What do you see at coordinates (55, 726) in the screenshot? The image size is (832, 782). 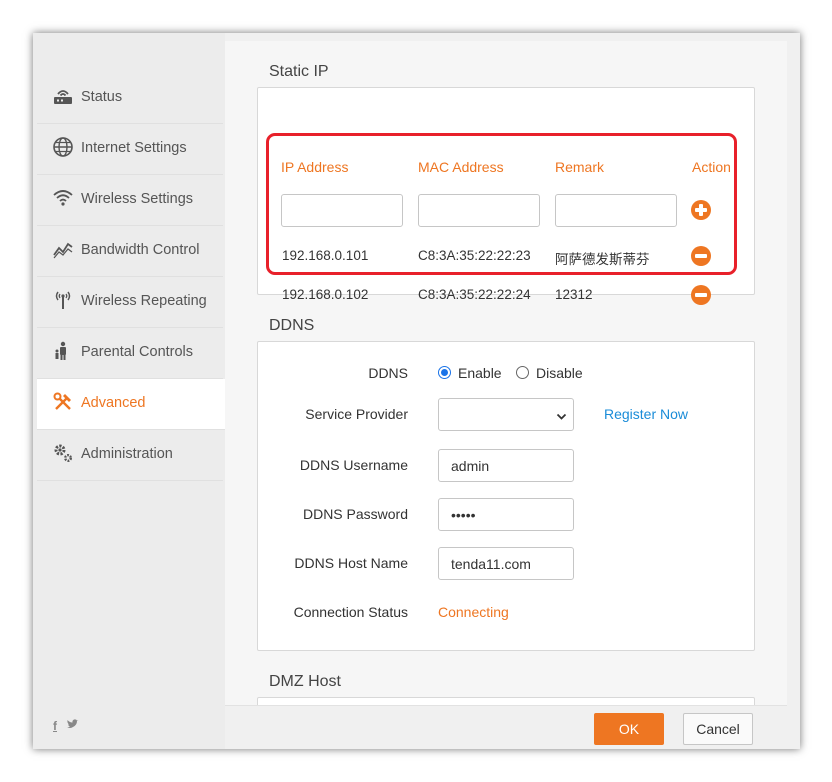 I see `facebook-icon: f` at bounding box center [55, 726].